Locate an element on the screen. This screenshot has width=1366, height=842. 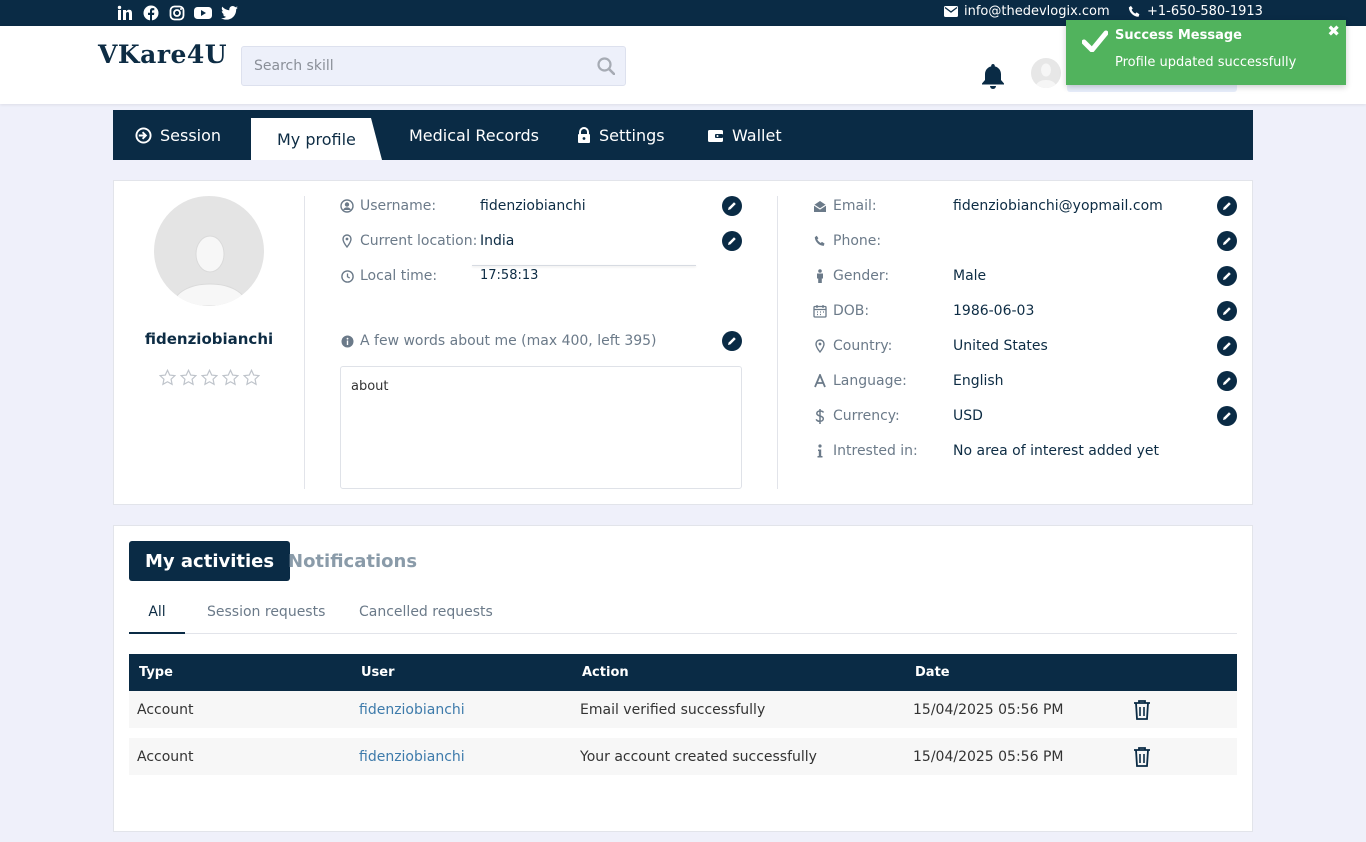
logo: VKare4U is located at coordinates (162, 54).